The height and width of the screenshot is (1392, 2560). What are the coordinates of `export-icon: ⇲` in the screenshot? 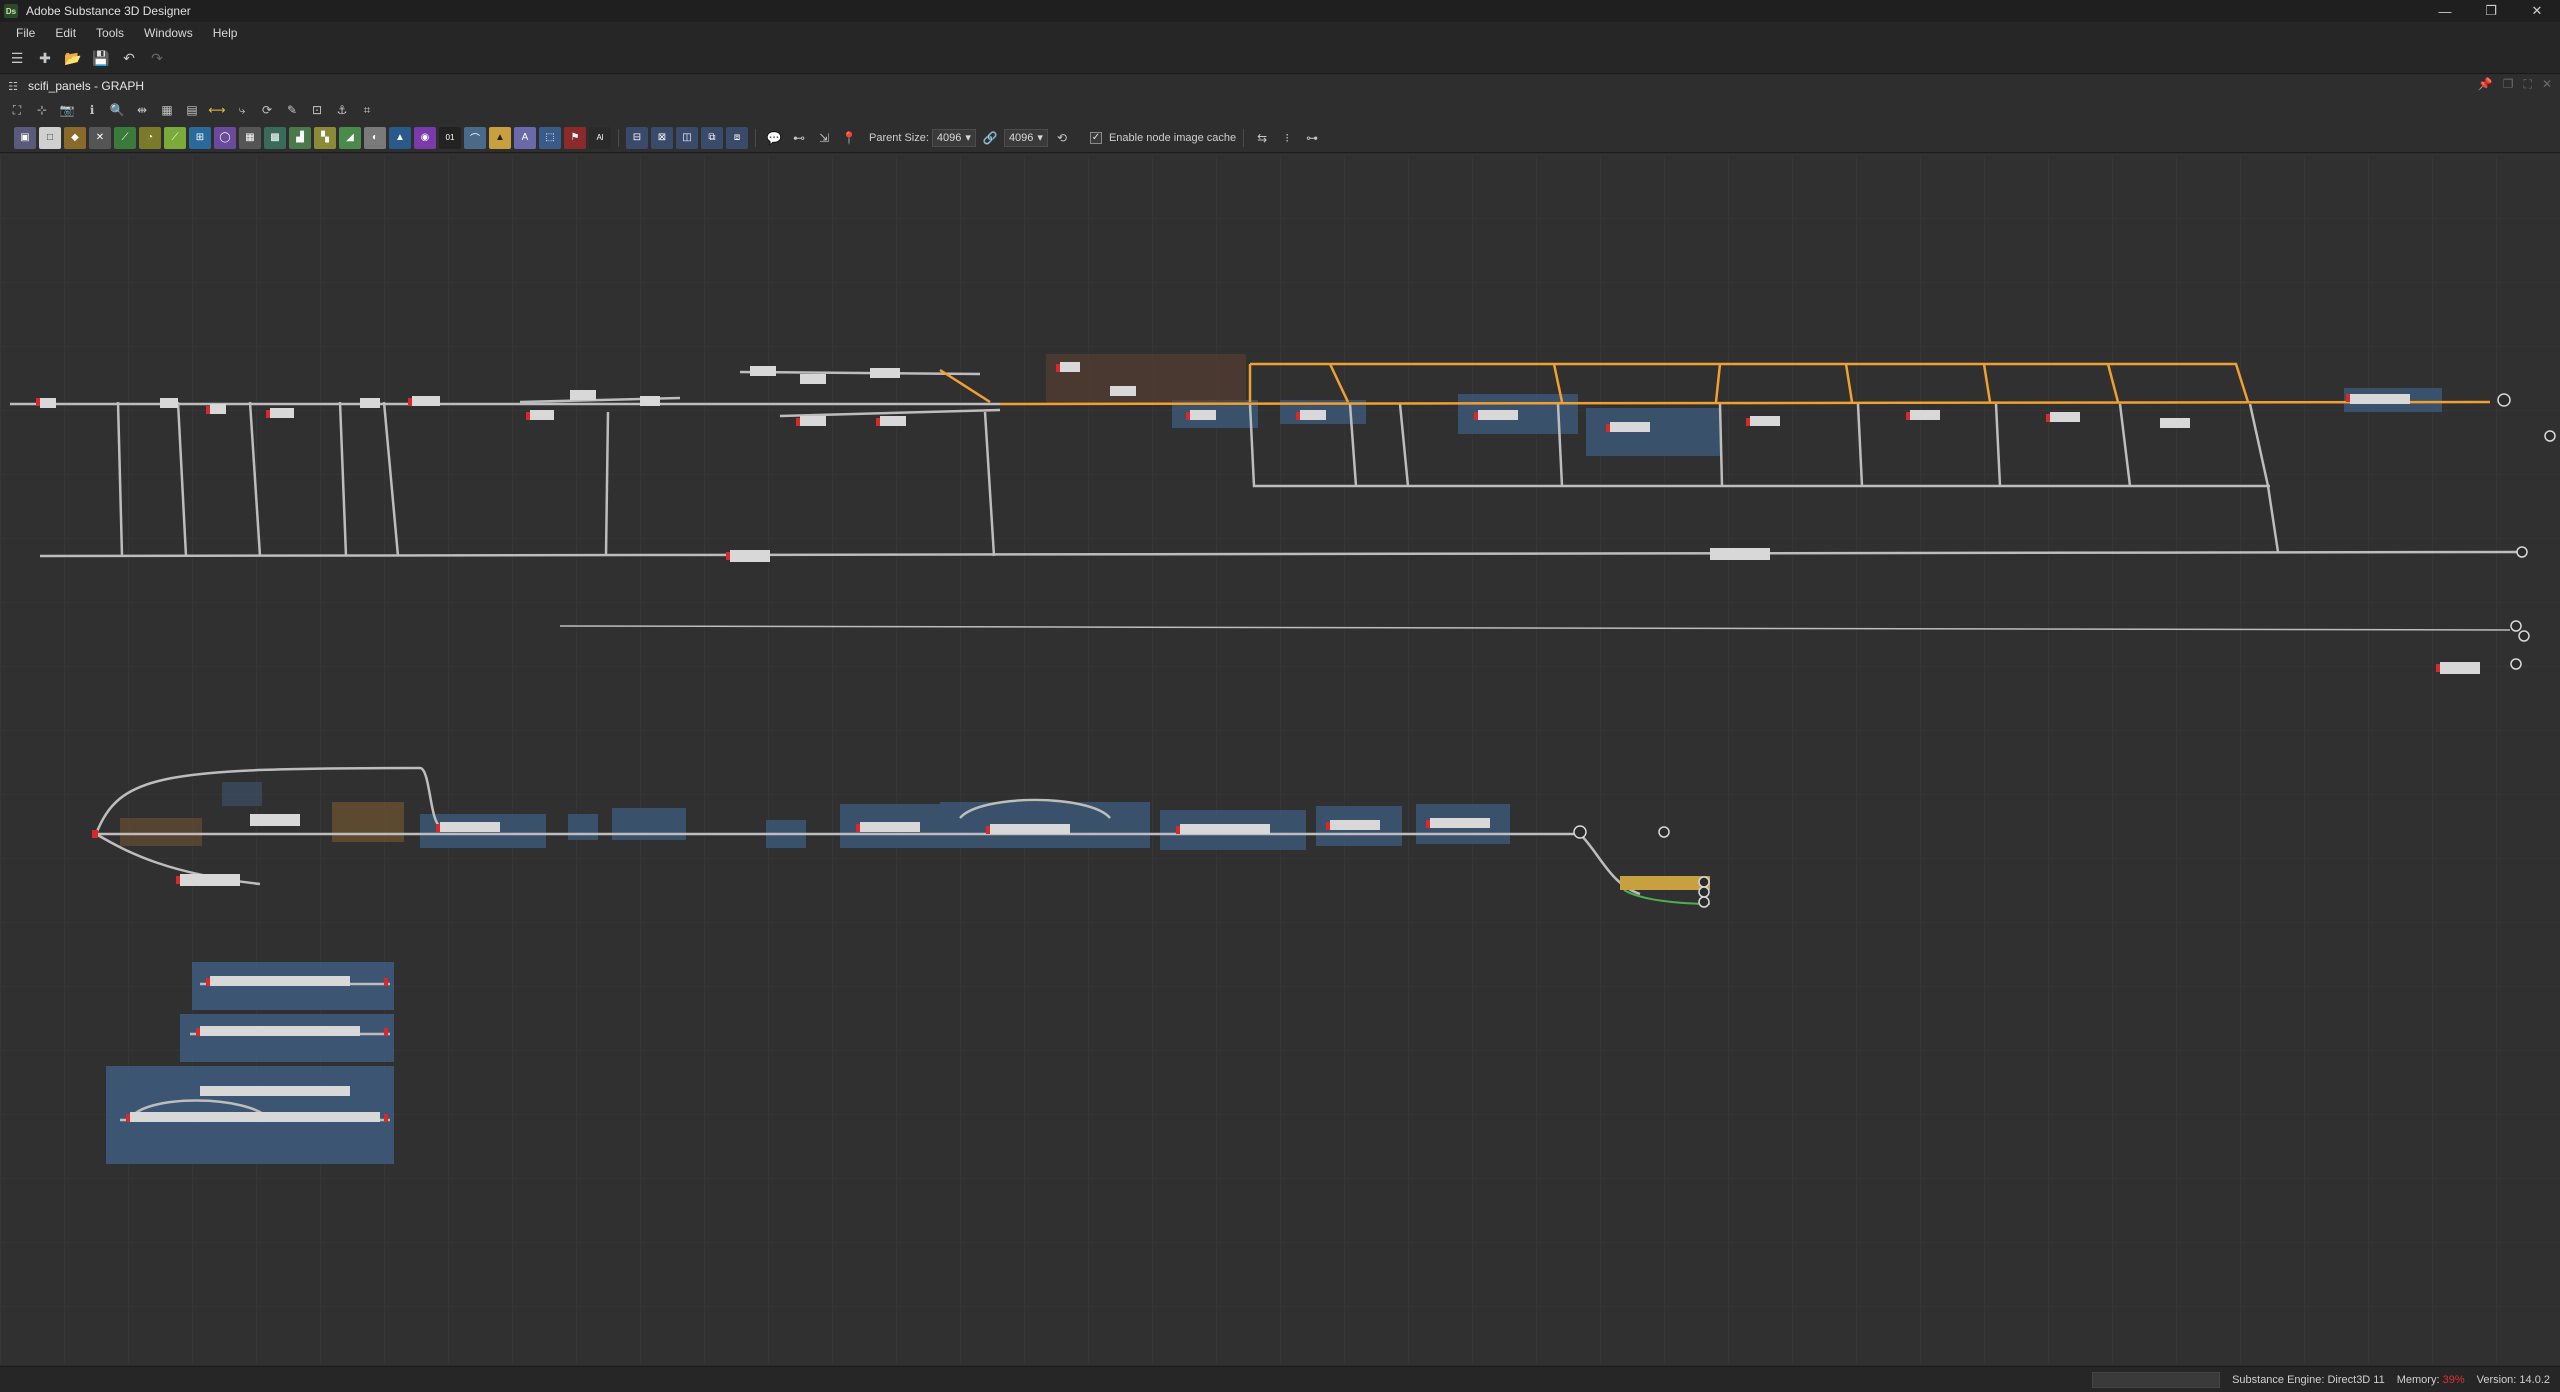 It's located at (824, 138).